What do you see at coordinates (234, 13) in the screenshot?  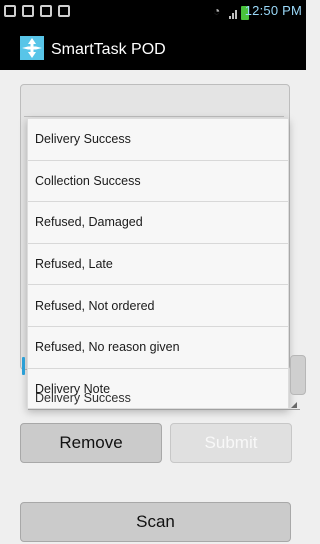 I see `signal-icon` at bounding box center [234, 13].